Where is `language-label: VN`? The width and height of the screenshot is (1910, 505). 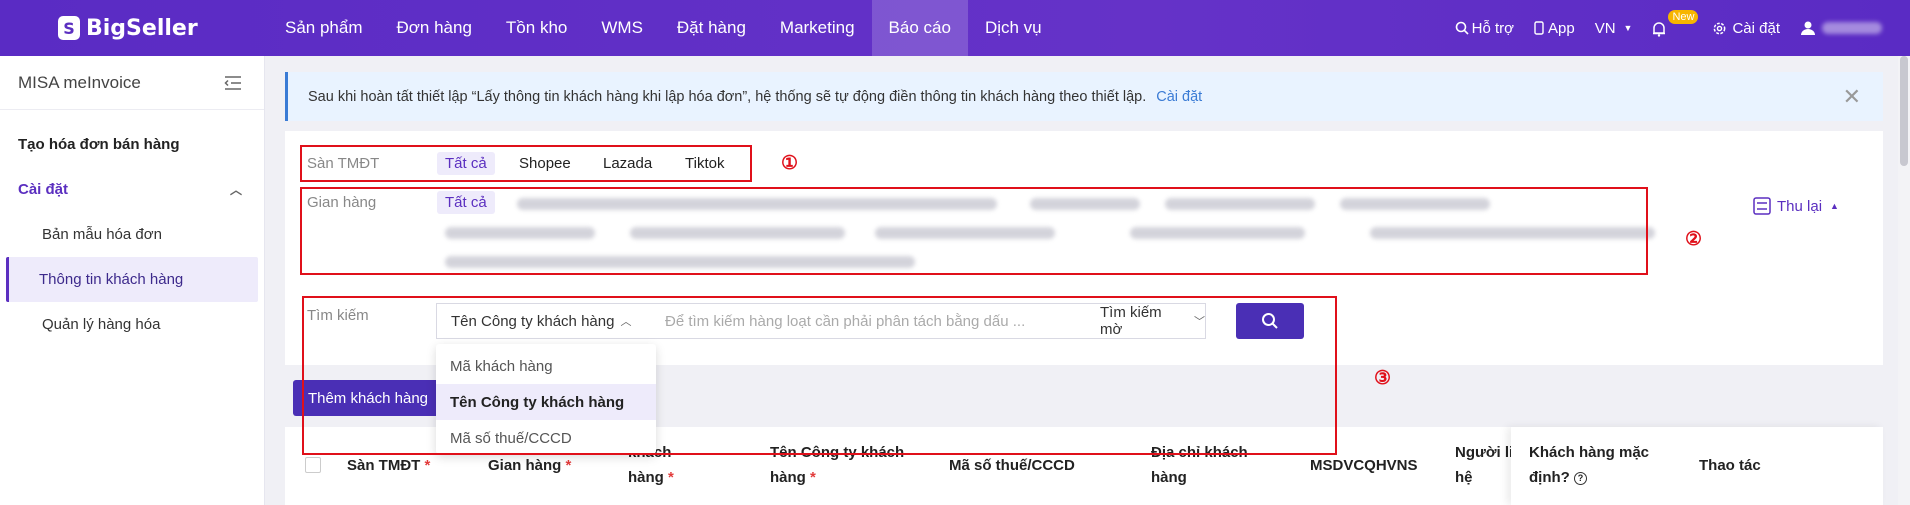 language-label: VN is located at coordinates (1605, 28).